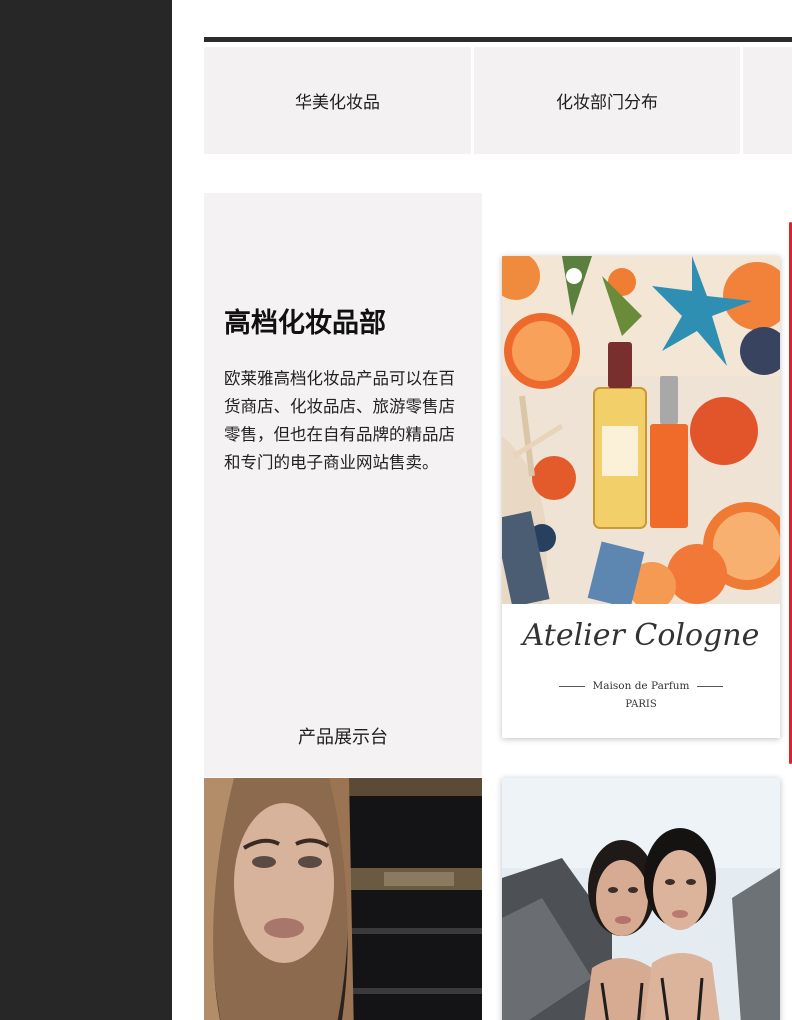 The height and width of the screenshot is (1020, 792). I want to click on model-portrait-card, so click(343, 899).